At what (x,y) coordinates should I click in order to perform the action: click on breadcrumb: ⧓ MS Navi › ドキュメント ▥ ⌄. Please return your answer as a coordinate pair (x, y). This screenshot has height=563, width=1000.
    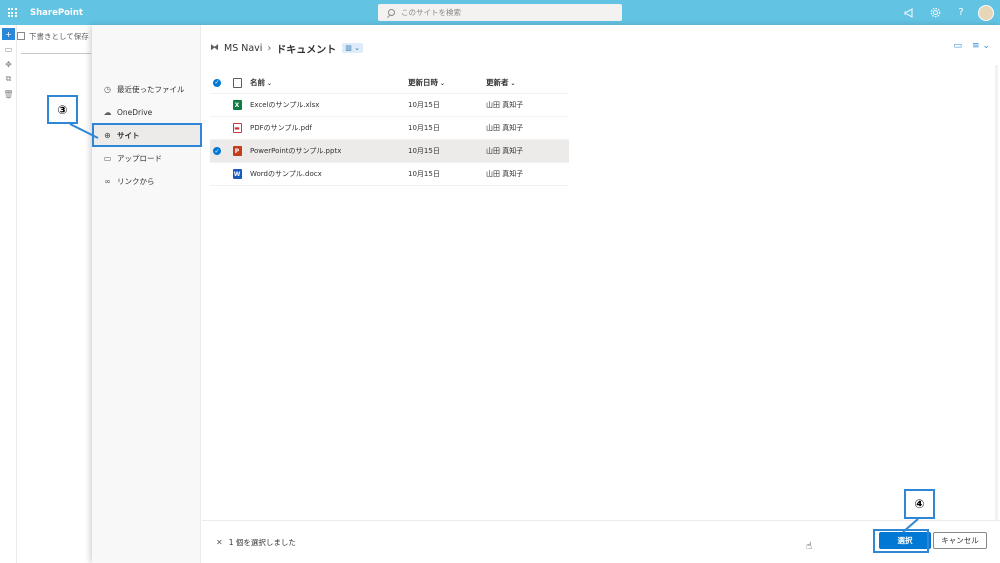
    Looking at the image, I should click on (286, 48).